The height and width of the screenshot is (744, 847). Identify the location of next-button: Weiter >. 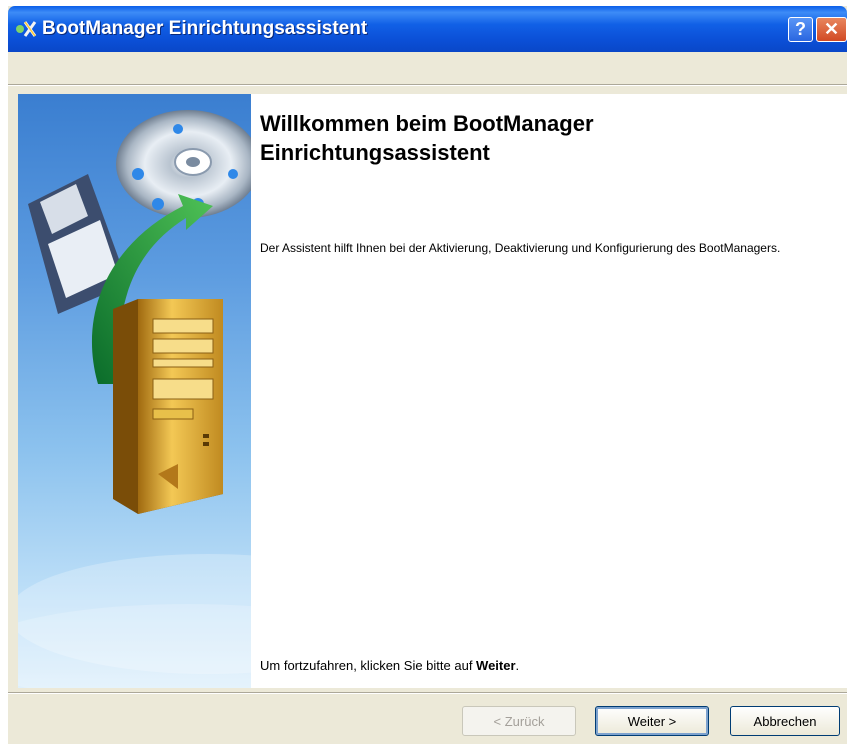
(652, 721).